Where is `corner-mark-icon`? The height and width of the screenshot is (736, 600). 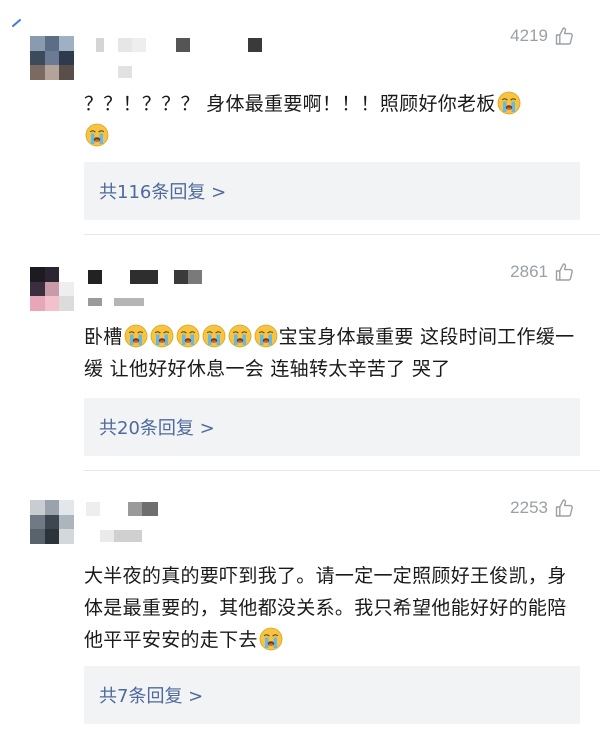
corner-mark-icon is located at coordinates (16, 23).